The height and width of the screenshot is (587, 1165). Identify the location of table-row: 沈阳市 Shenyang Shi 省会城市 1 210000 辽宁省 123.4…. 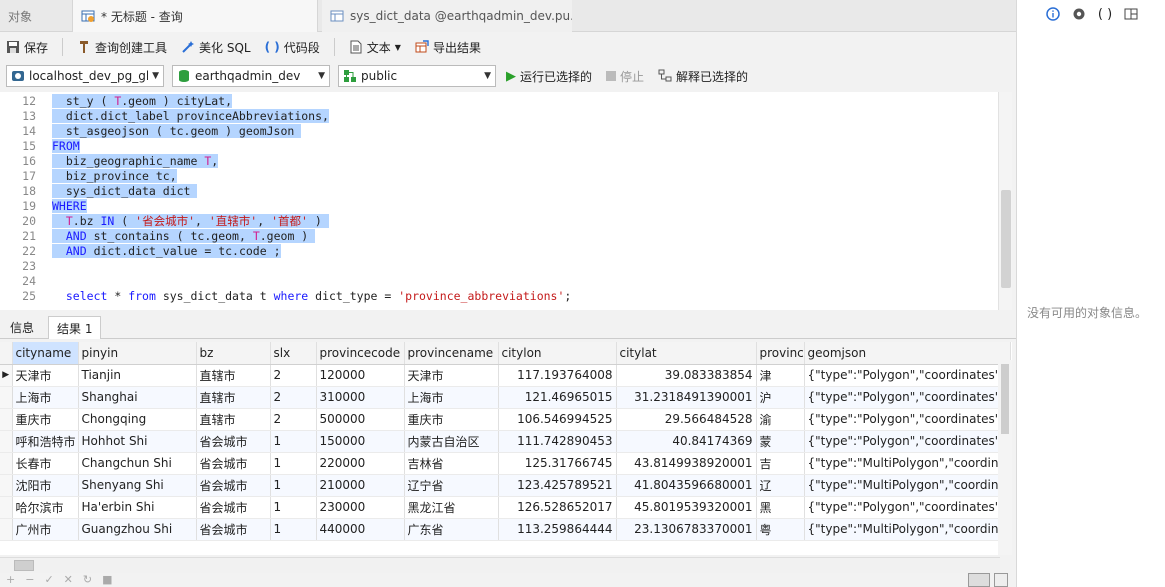
(505, 485).